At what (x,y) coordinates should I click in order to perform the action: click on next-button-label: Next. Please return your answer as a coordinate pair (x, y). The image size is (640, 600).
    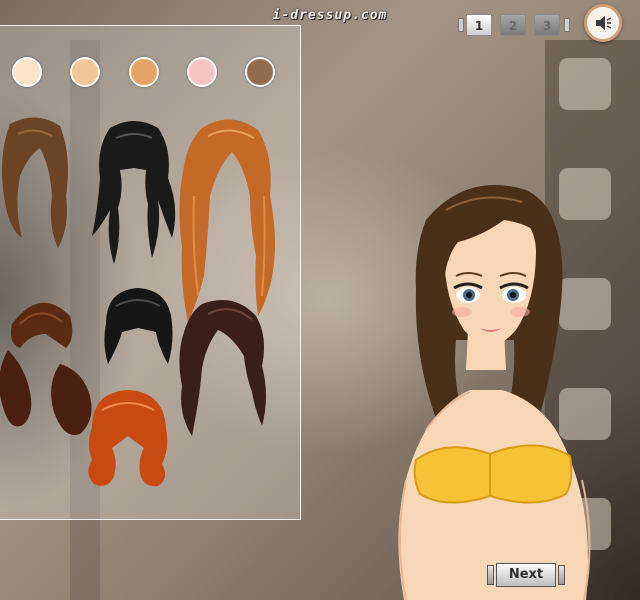
    Looking at the image, I should click on (526, 575).